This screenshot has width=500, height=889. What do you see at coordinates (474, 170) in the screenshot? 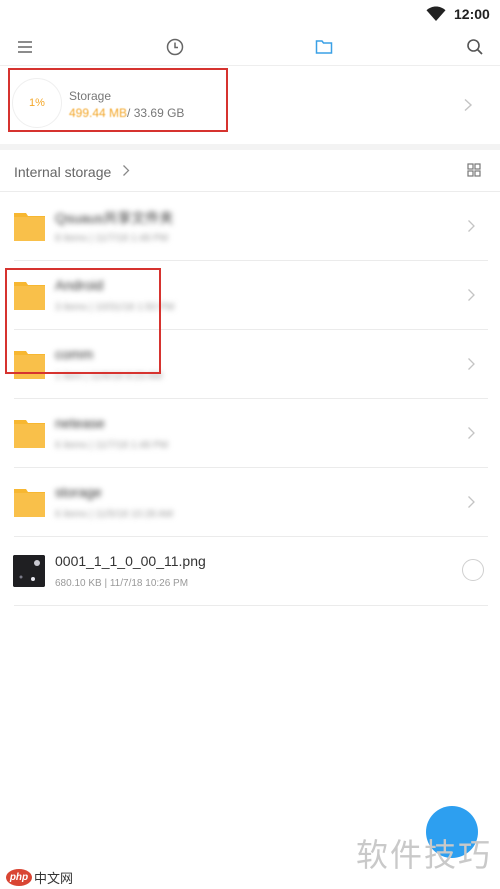
I see `grid-view-icon` at bounding box center [474, 170].